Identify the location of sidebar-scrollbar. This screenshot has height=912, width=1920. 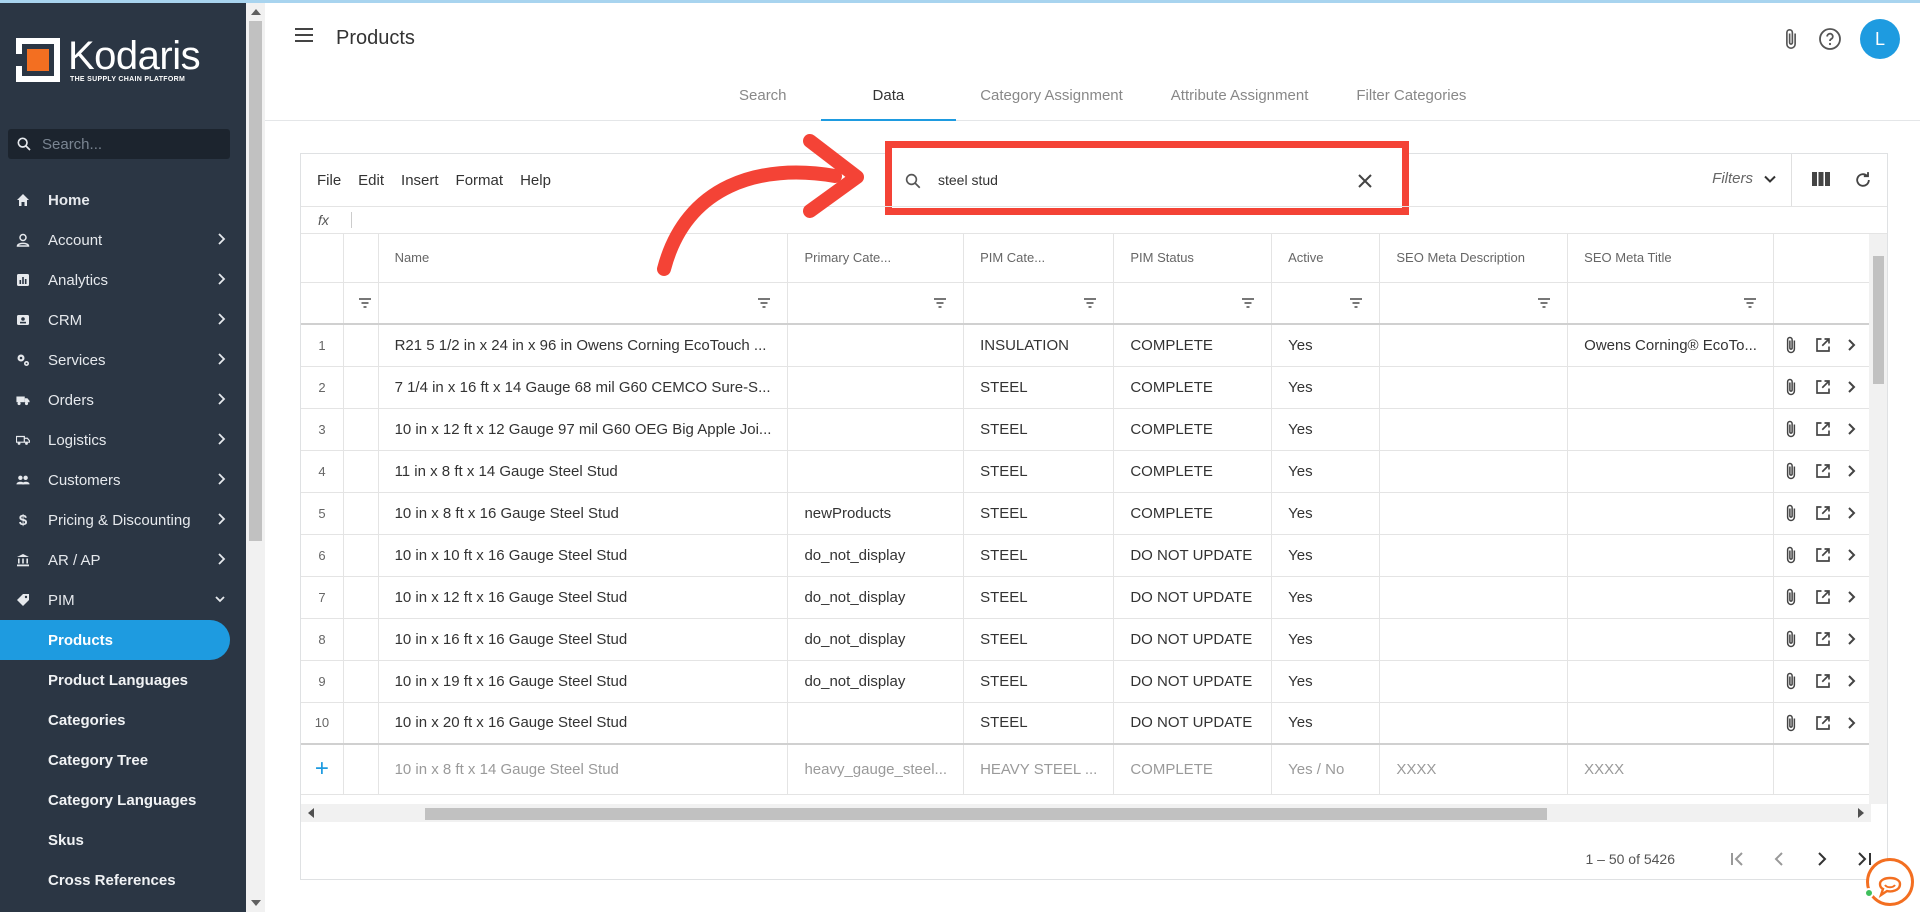
(255, 457).